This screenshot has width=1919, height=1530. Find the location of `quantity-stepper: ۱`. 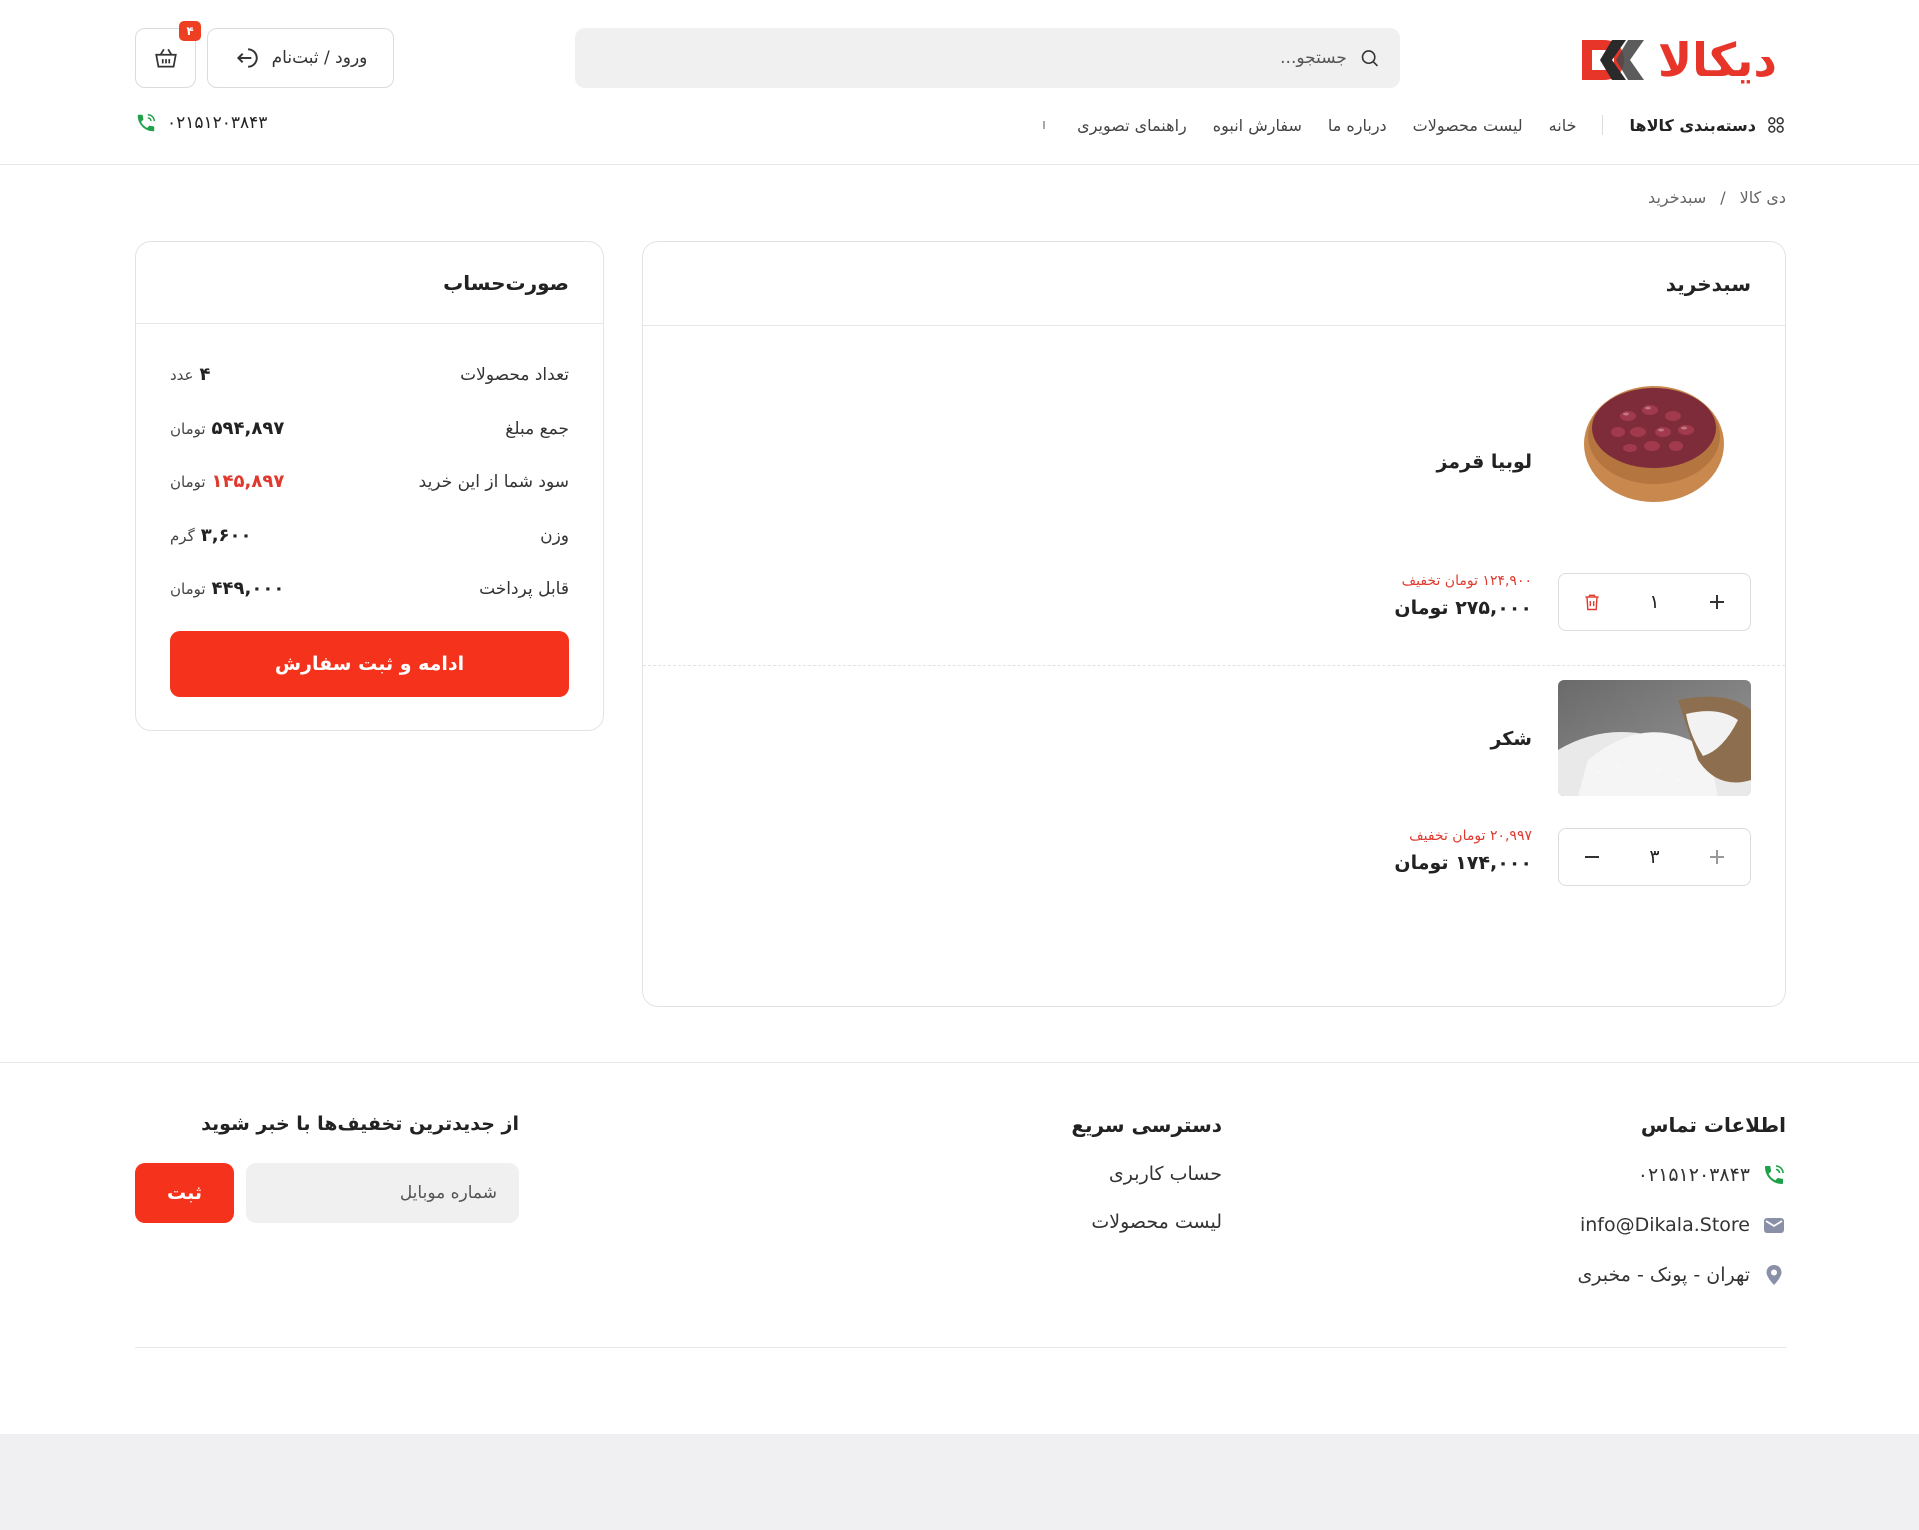

quantity-stepper: ۱ is located at coordinates (1654, 602).